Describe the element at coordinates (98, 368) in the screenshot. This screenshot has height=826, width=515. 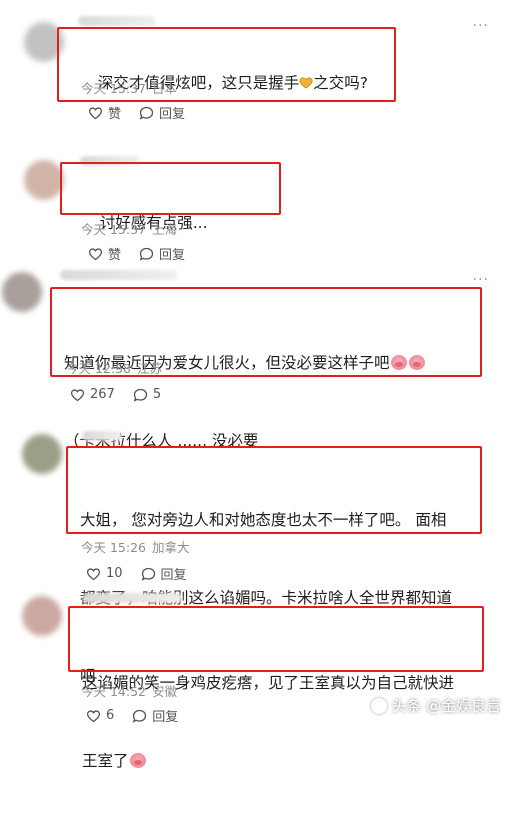
I see `comment-time: 今天 12:58` at that location.